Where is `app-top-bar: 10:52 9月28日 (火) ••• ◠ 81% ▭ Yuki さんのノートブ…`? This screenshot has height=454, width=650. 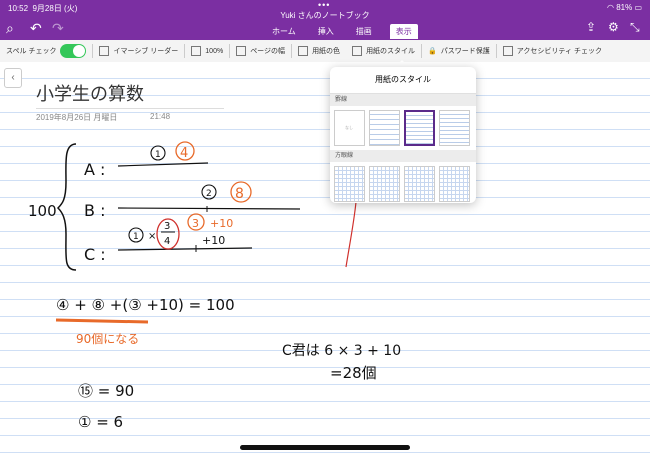
app-top-bar: 10:52 9月28日 (火) ••• ◠ 81% ▭ Yuki さんのノートブ… is located at coordinates (325, 20).